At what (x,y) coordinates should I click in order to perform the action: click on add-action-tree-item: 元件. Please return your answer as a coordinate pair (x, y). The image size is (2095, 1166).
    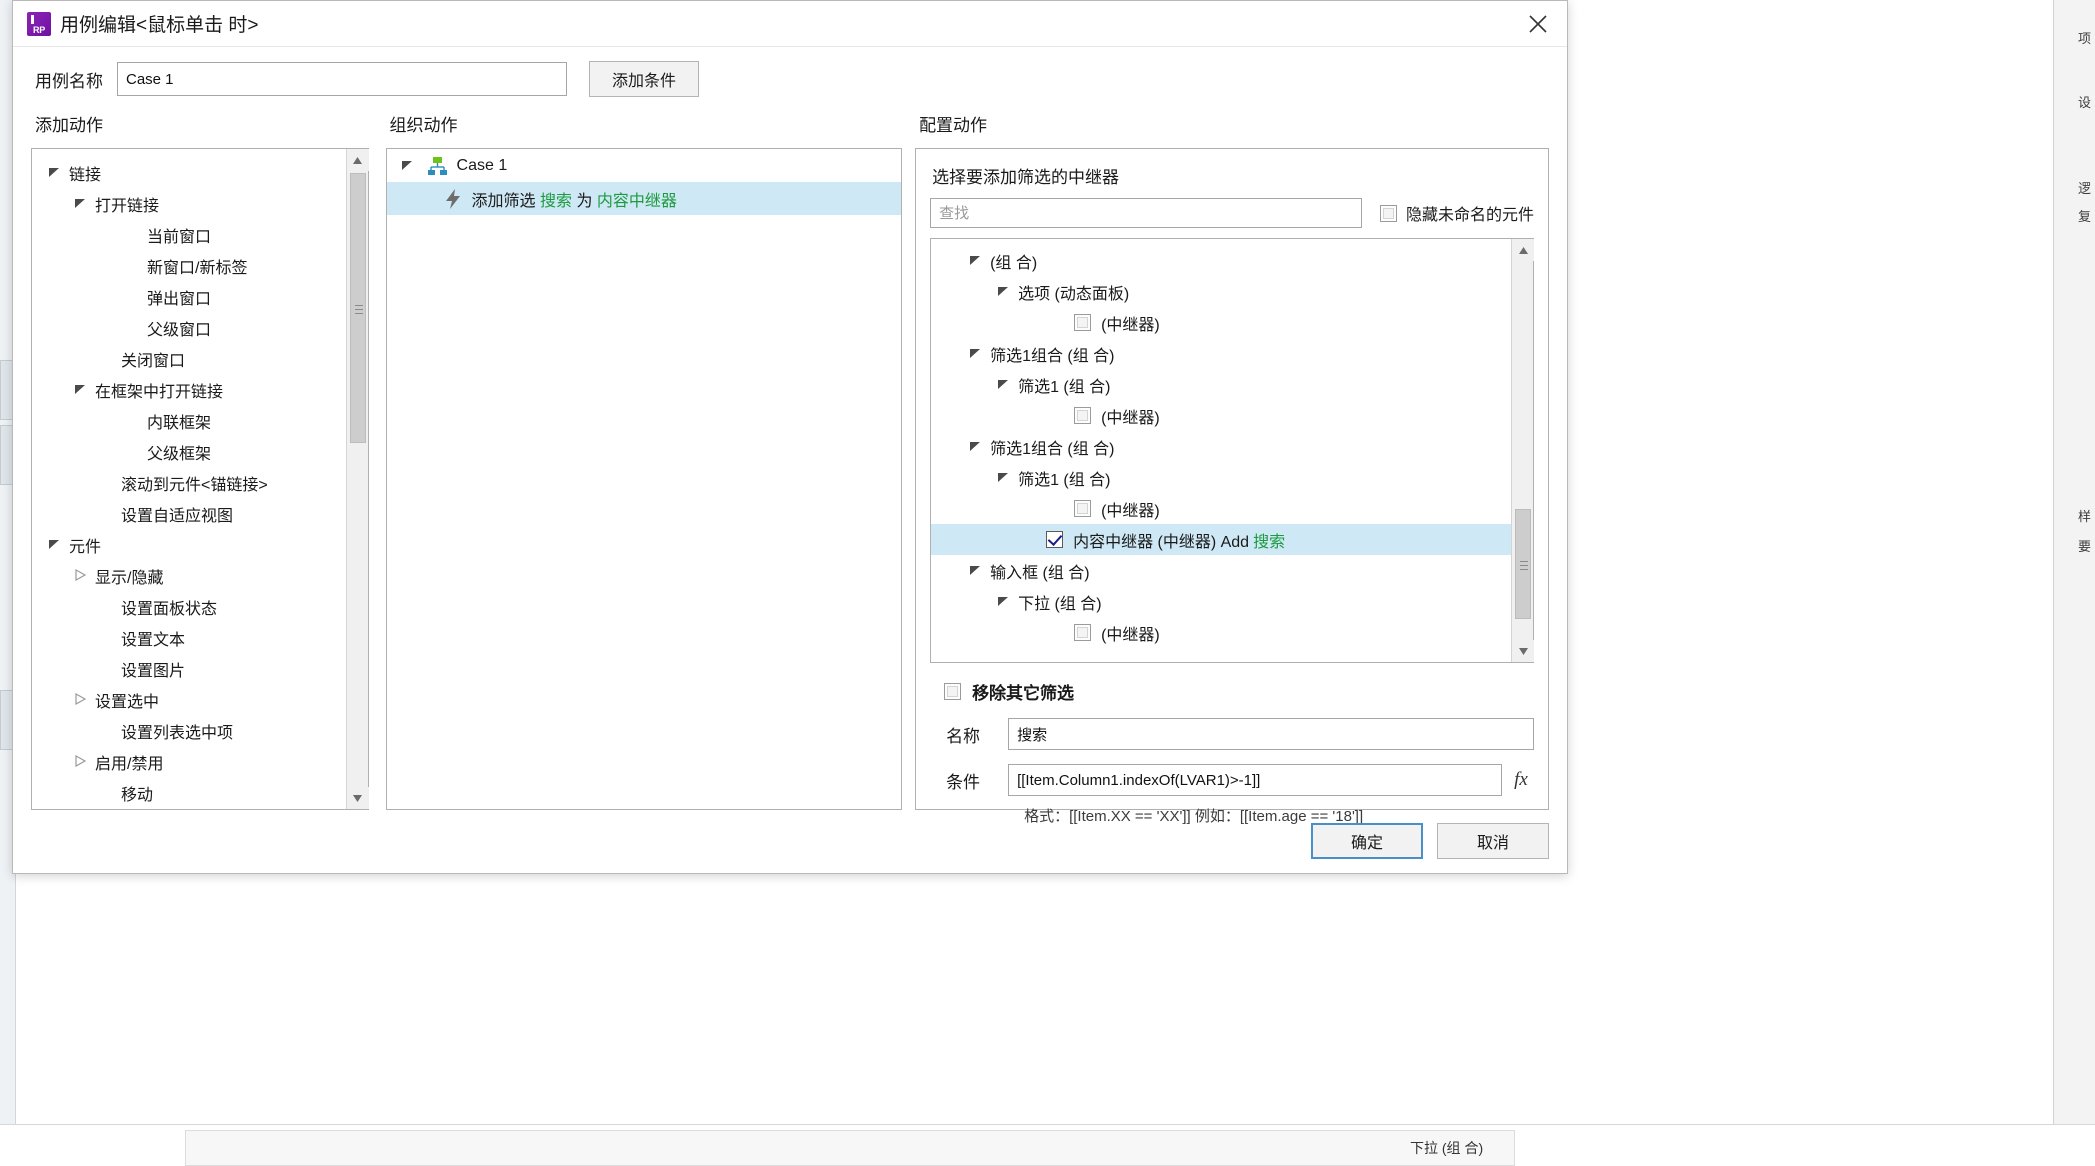
    Looking at the image, I should click on (189, 544).